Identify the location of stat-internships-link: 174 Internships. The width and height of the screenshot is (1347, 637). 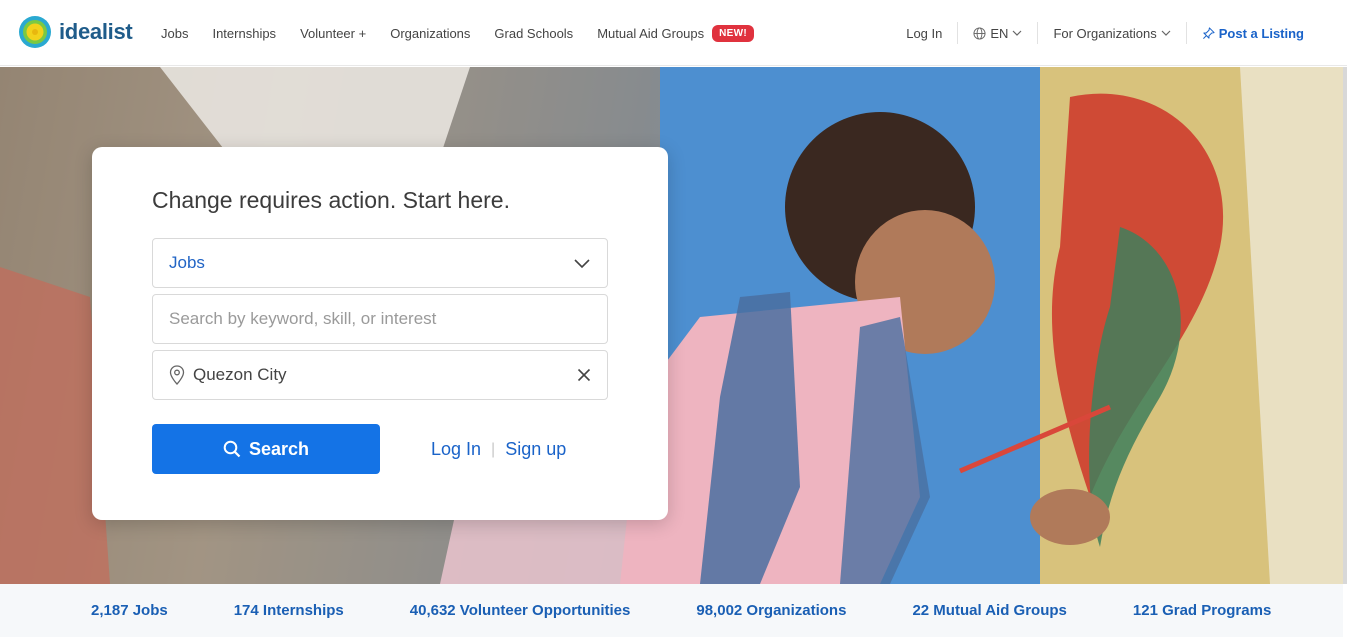
(289, 610).